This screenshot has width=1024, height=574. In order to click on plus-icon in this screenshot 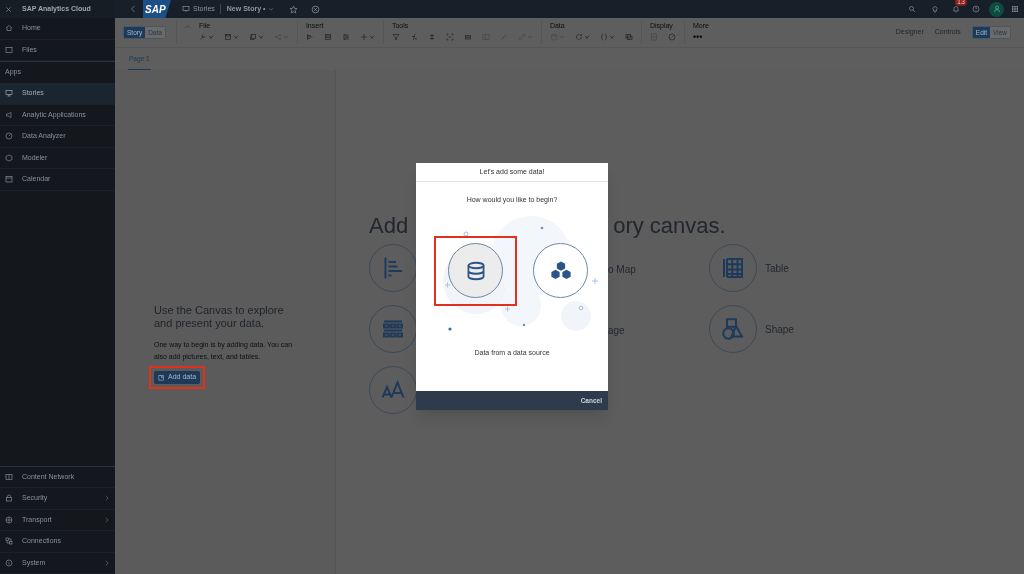, I will do `click(363, 37)`.